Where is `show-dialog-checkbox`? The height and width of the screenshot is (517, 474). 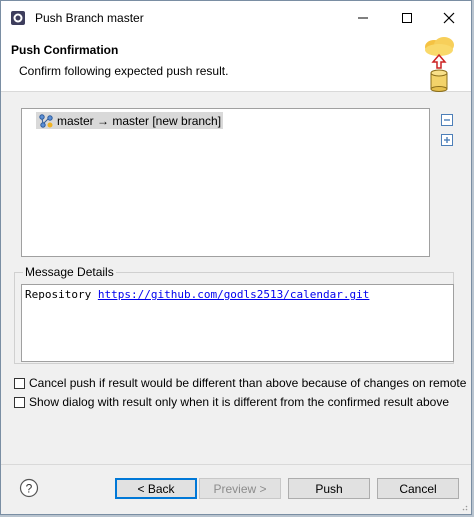
show-dialog-checkbox is located at coordinates (19, 402).